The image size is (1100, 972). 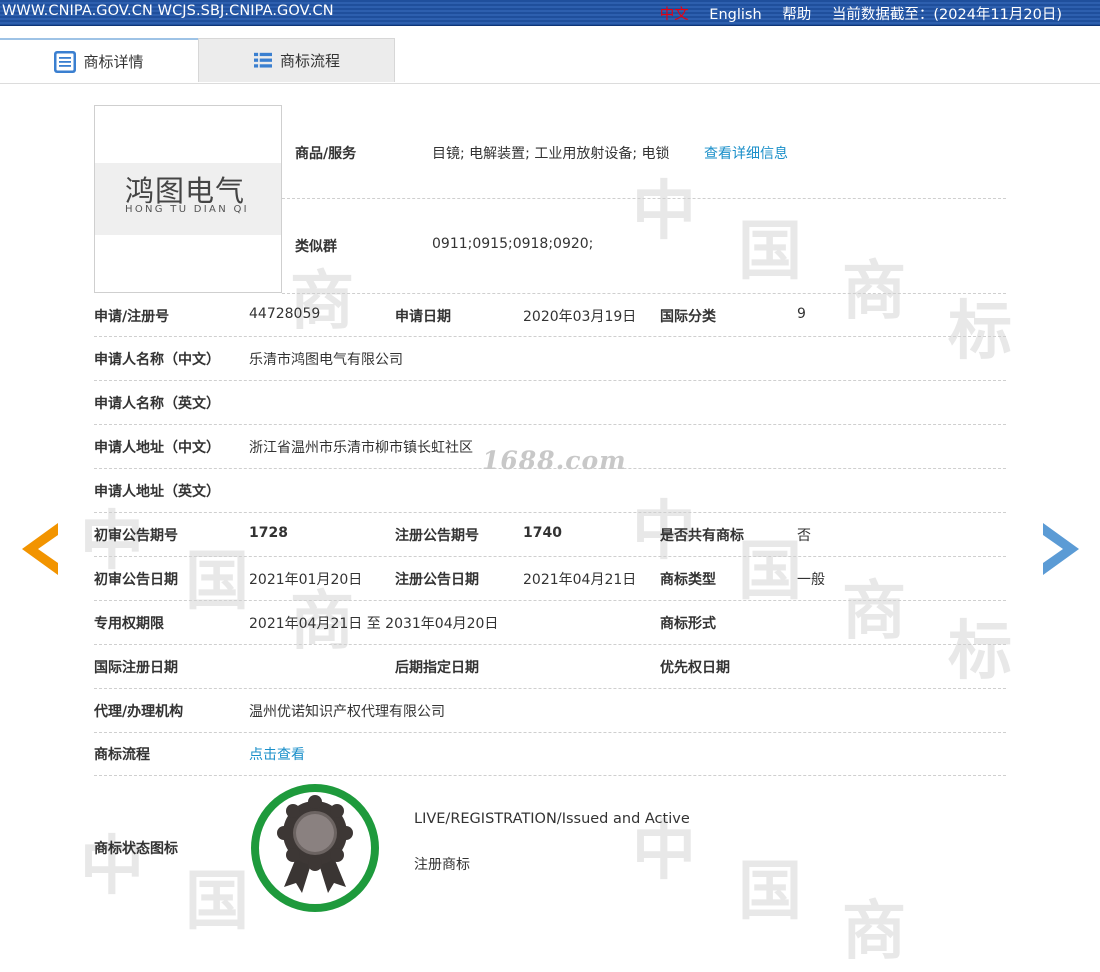 What do you see at coordinates (315, 848) in the screenshot?
I see `rosette-award-icon` at bounding box center [315, 848].